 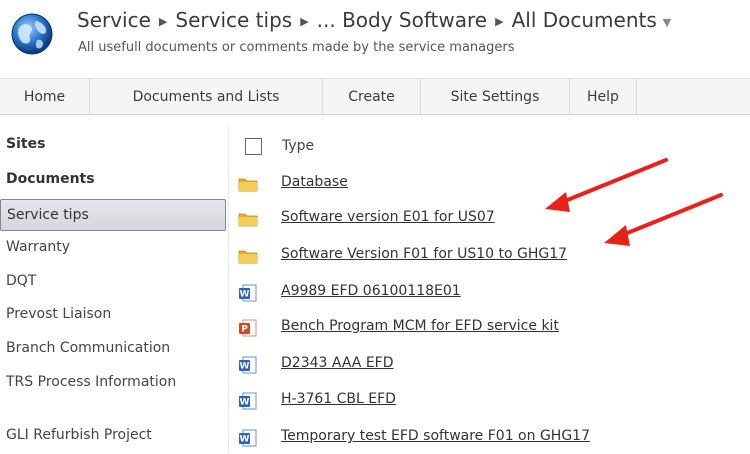 I want to click on nav-site-settings: Site Settings, so click(x=495, y=96).